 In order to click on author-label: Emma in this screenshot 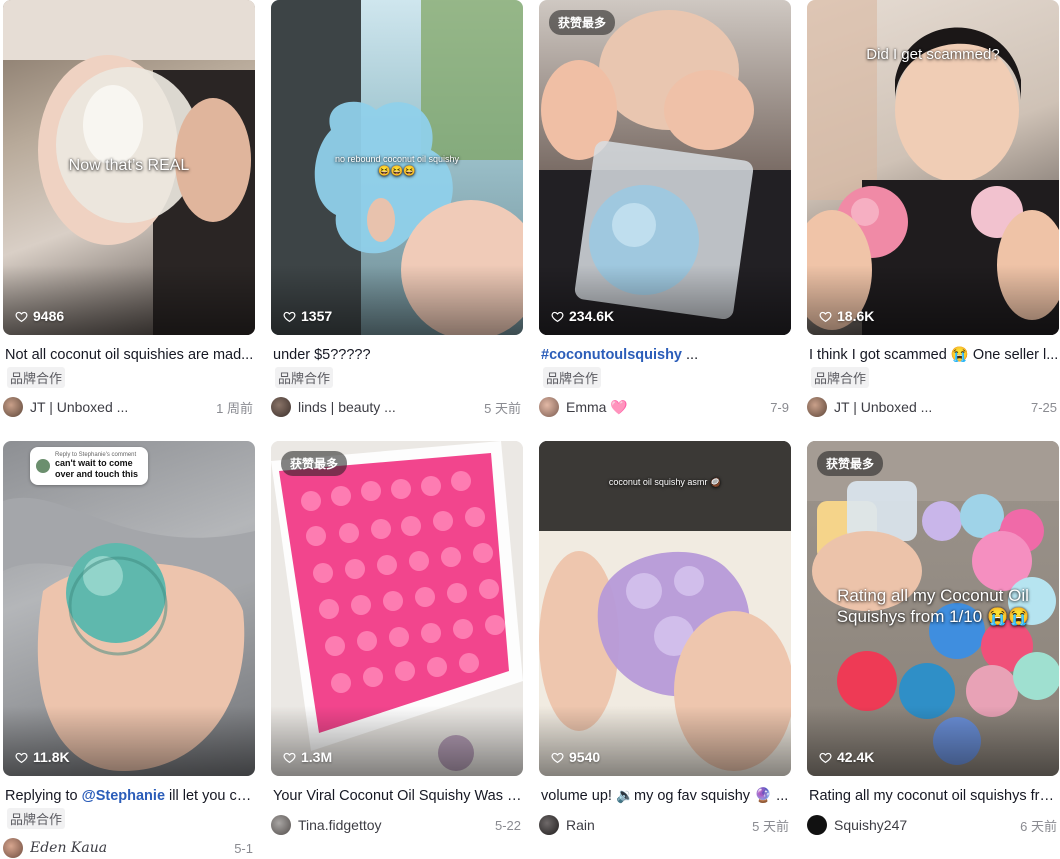, I will do `click(586, 406)`.